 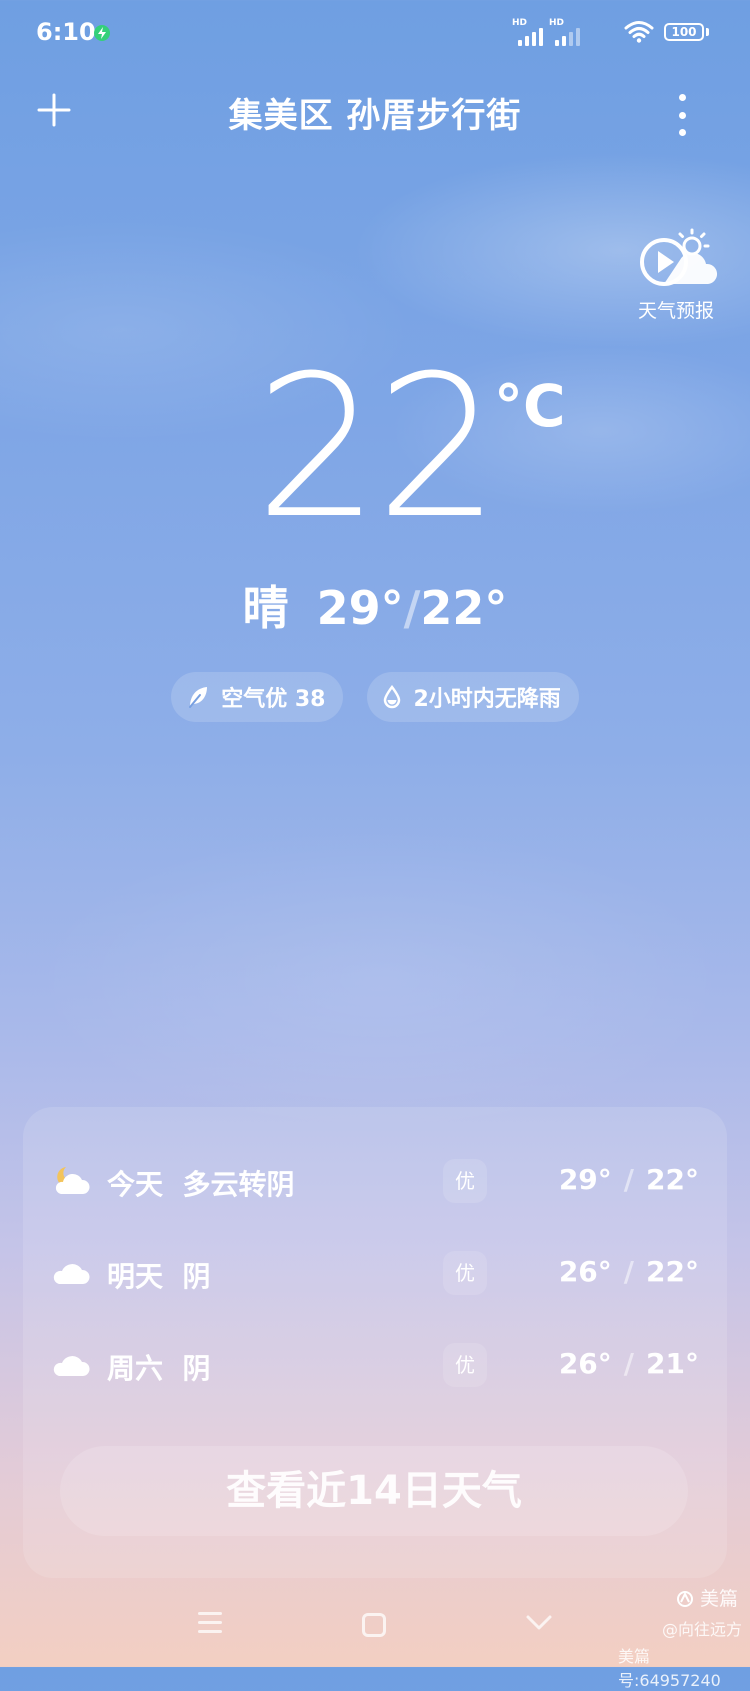 What do you see at coordinates (487, 699) in the screenshot?
I see `rain-forecast-text: 2小时内无降雨` at bounding box center [487, 699].